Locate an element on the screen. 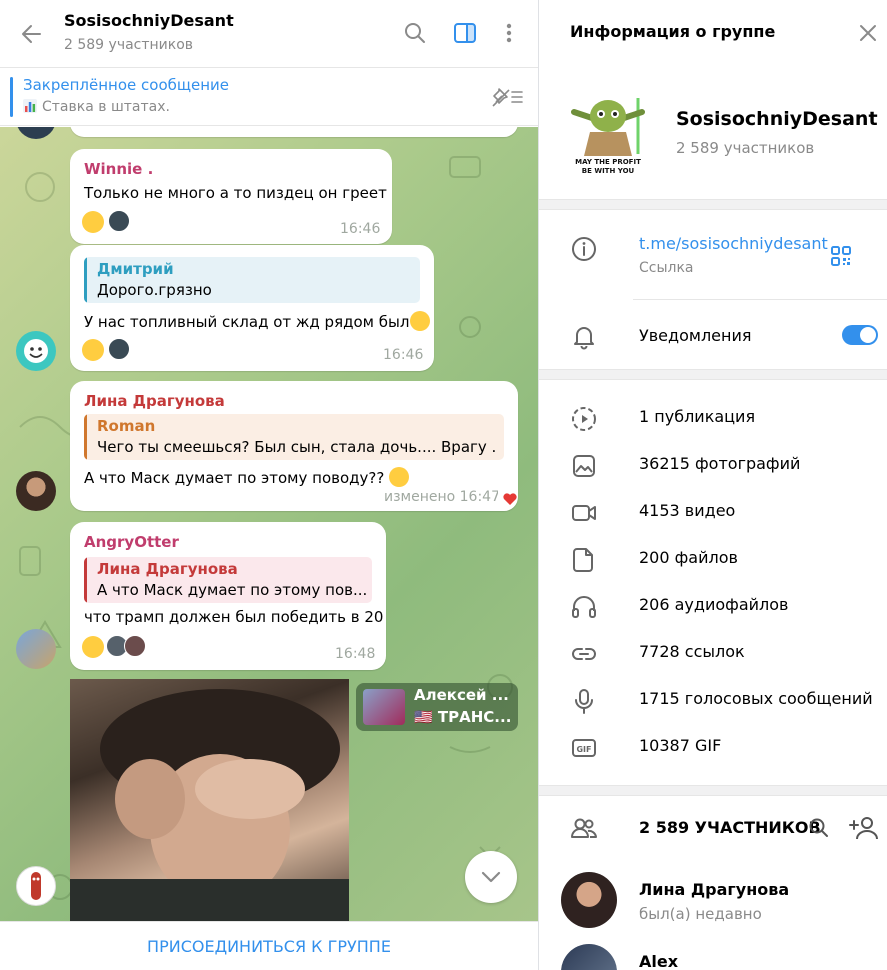 Image resolution: width=887 pixels, height=970 pixels. pinned-text: Ставка в штатах. is located at coordinates (106, 107).